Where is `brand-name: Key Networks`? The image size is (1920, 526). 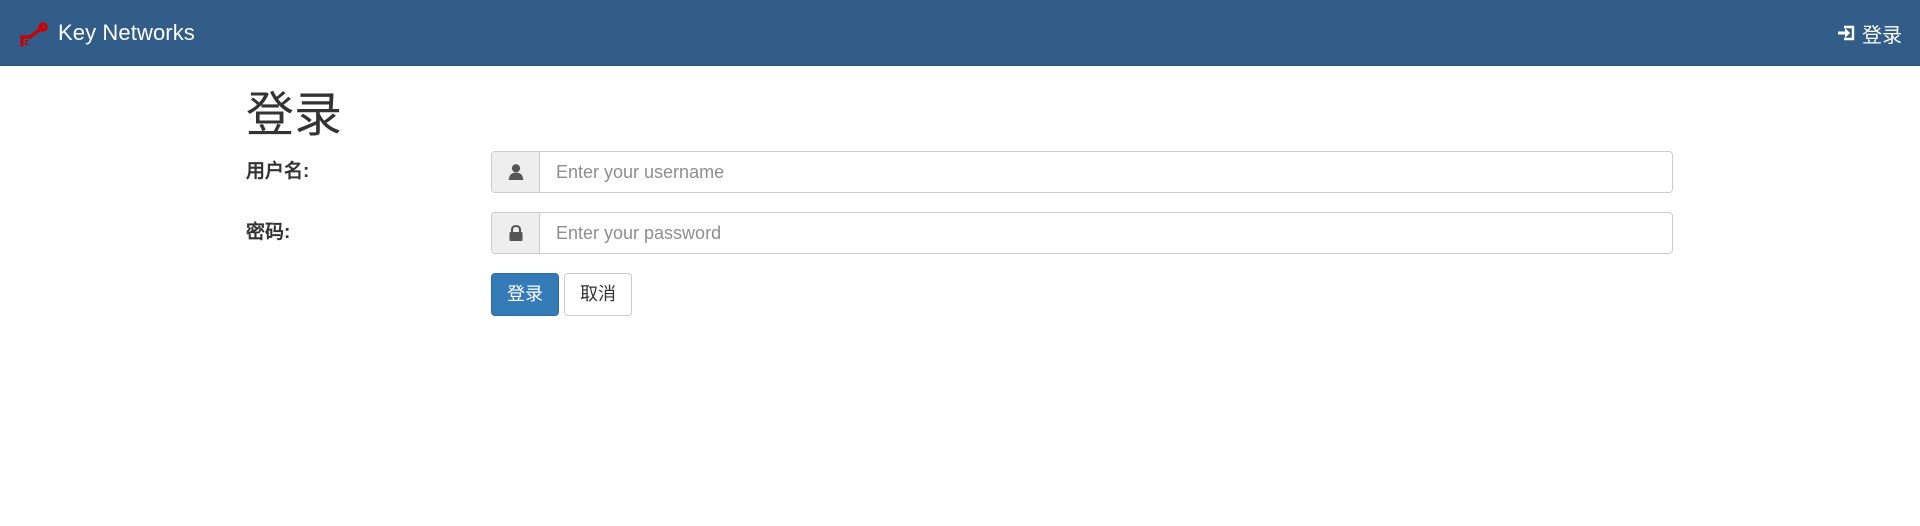 brand-name: Key Networks is located at coordinates (126, 32).